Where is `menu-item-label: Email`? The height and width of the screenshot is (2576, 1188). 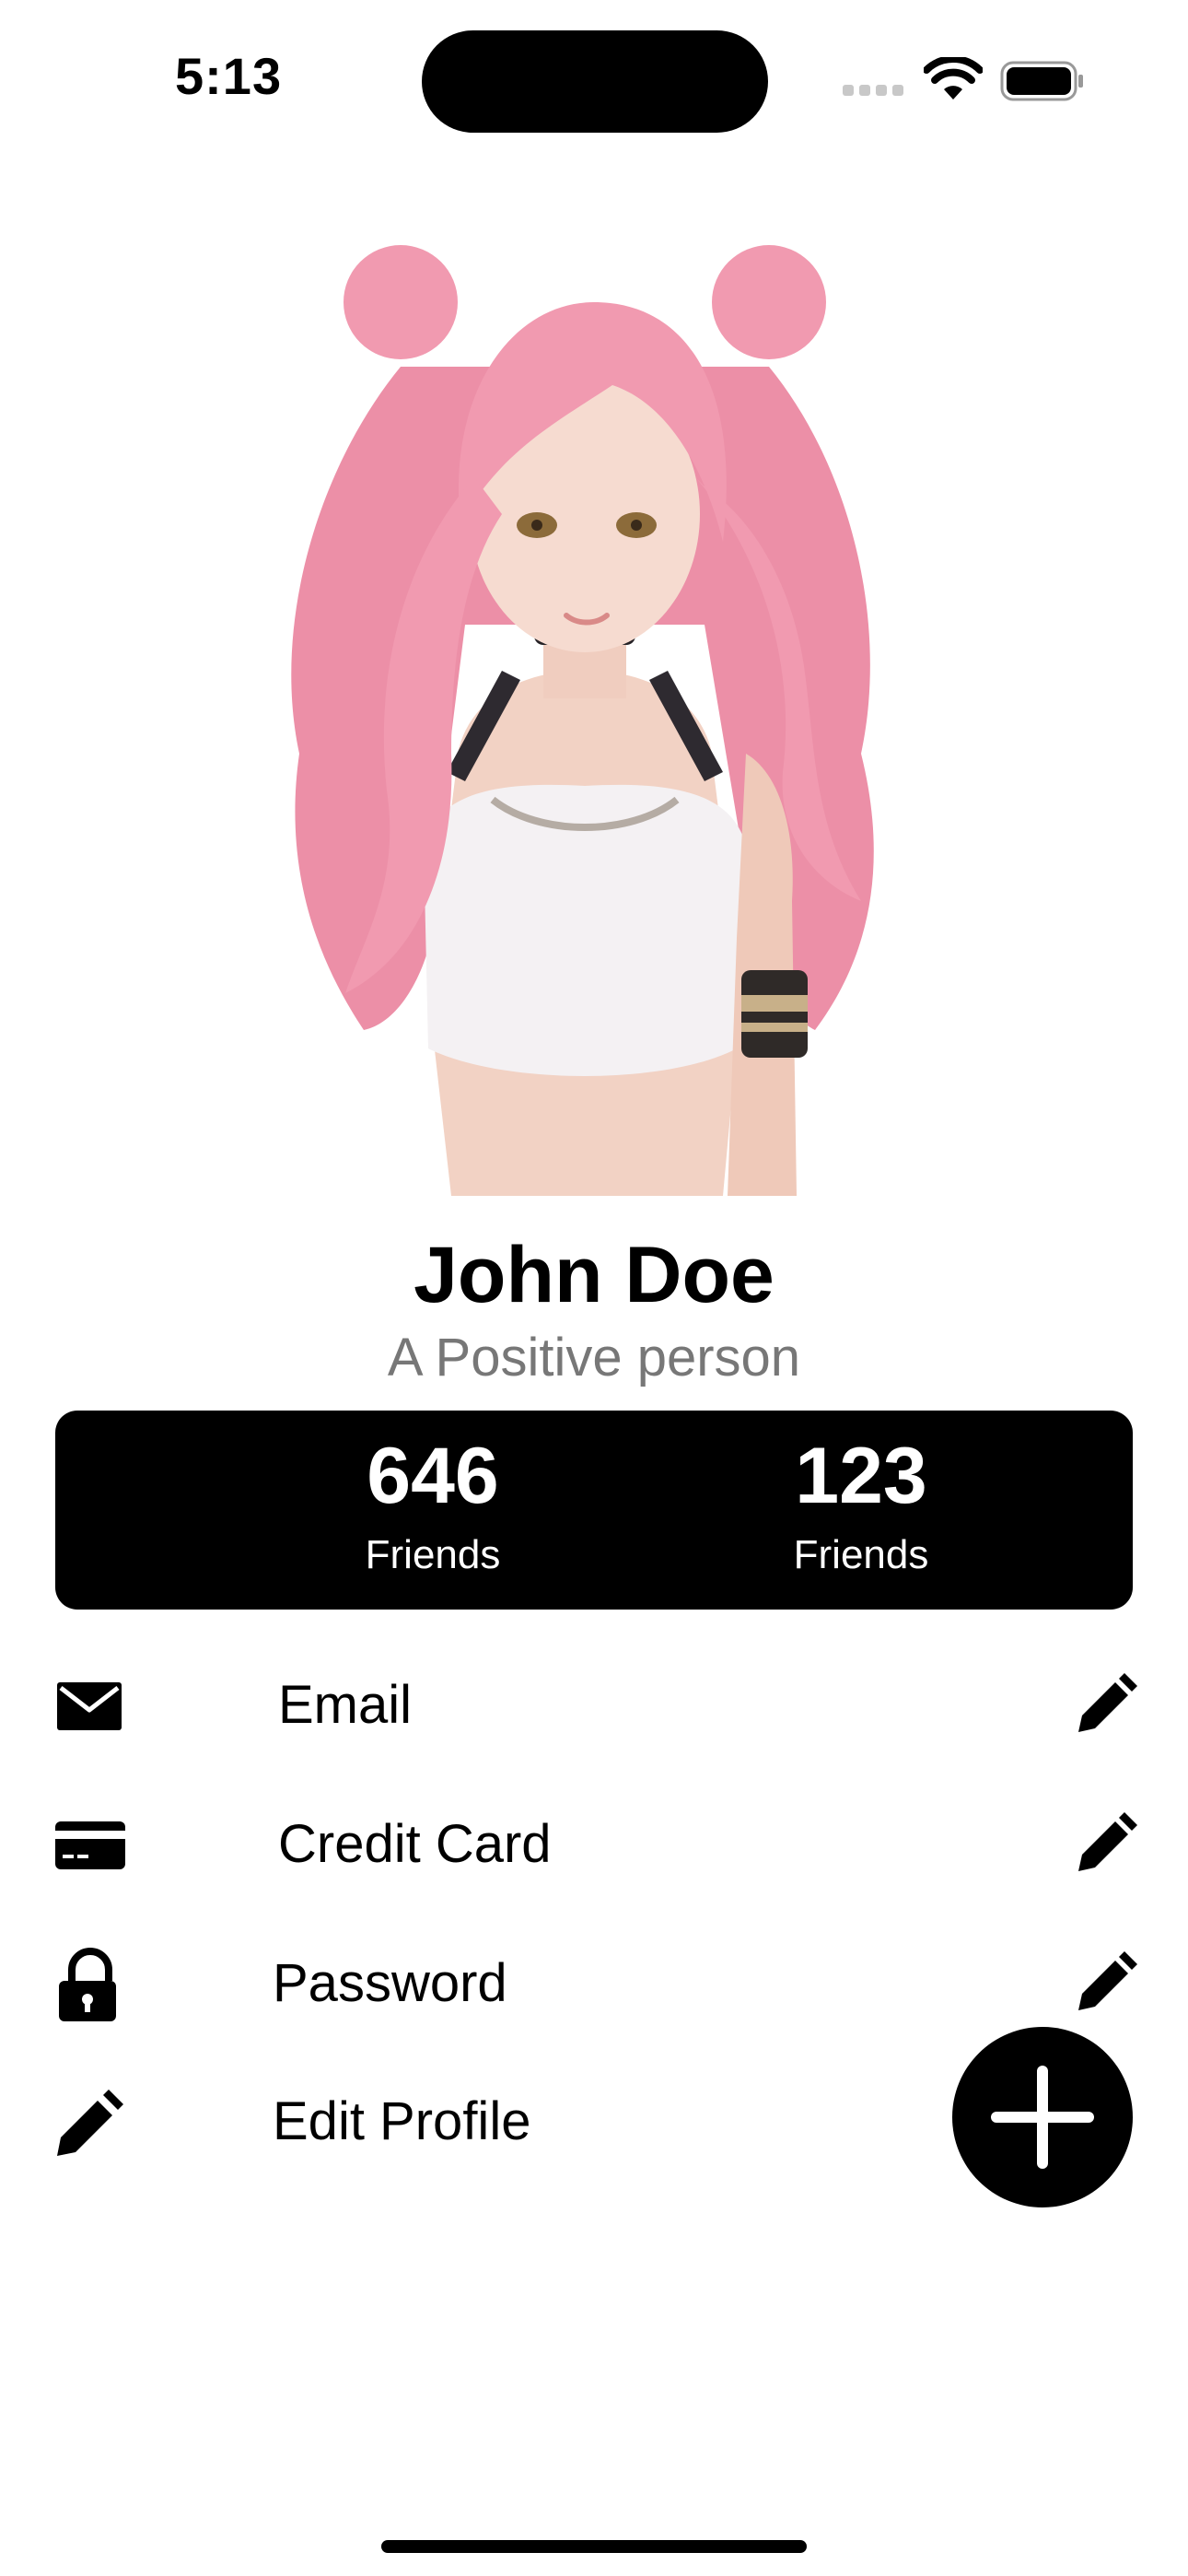
menu-item-label: Email is located at coordinates (345, 1705).